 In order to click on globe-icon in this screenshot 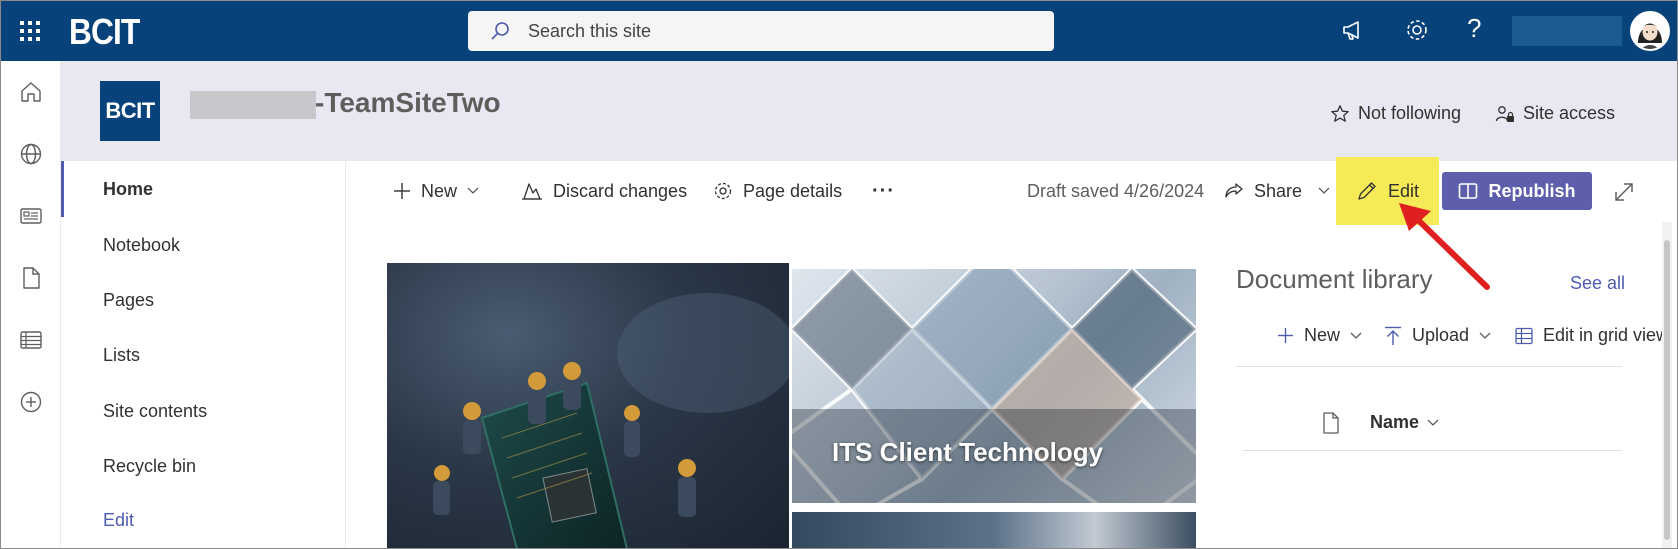, I will do `click(31, 154)`.